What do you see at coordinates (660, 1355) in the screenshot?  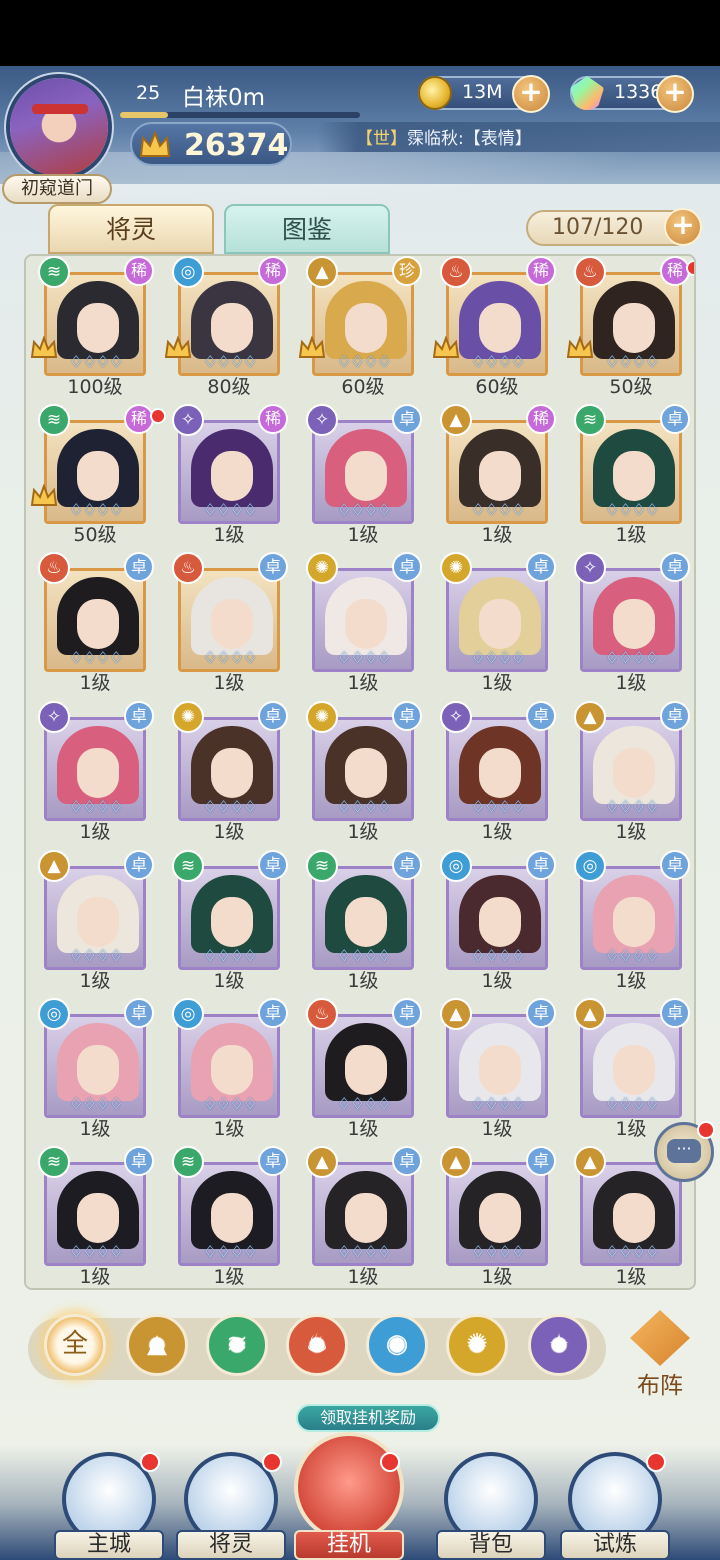 I see `formation-button: 布阵` at bounding box center [660, 1355].